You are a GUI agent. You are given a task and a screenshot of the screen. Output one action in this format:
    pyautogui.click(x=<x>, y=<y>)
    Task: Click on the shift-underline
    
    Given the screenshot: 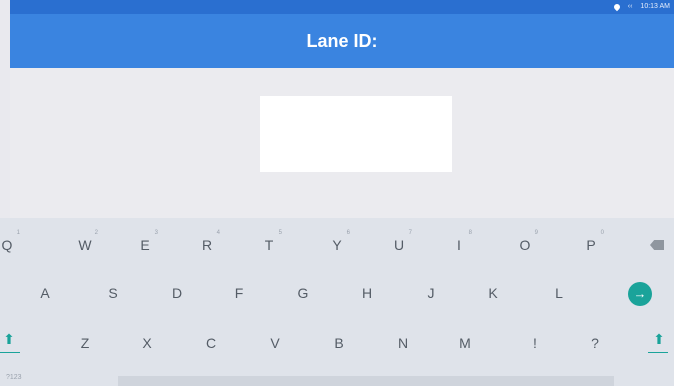 What is the action you would take?
    pyautogui.click(x=10, y=352)
    